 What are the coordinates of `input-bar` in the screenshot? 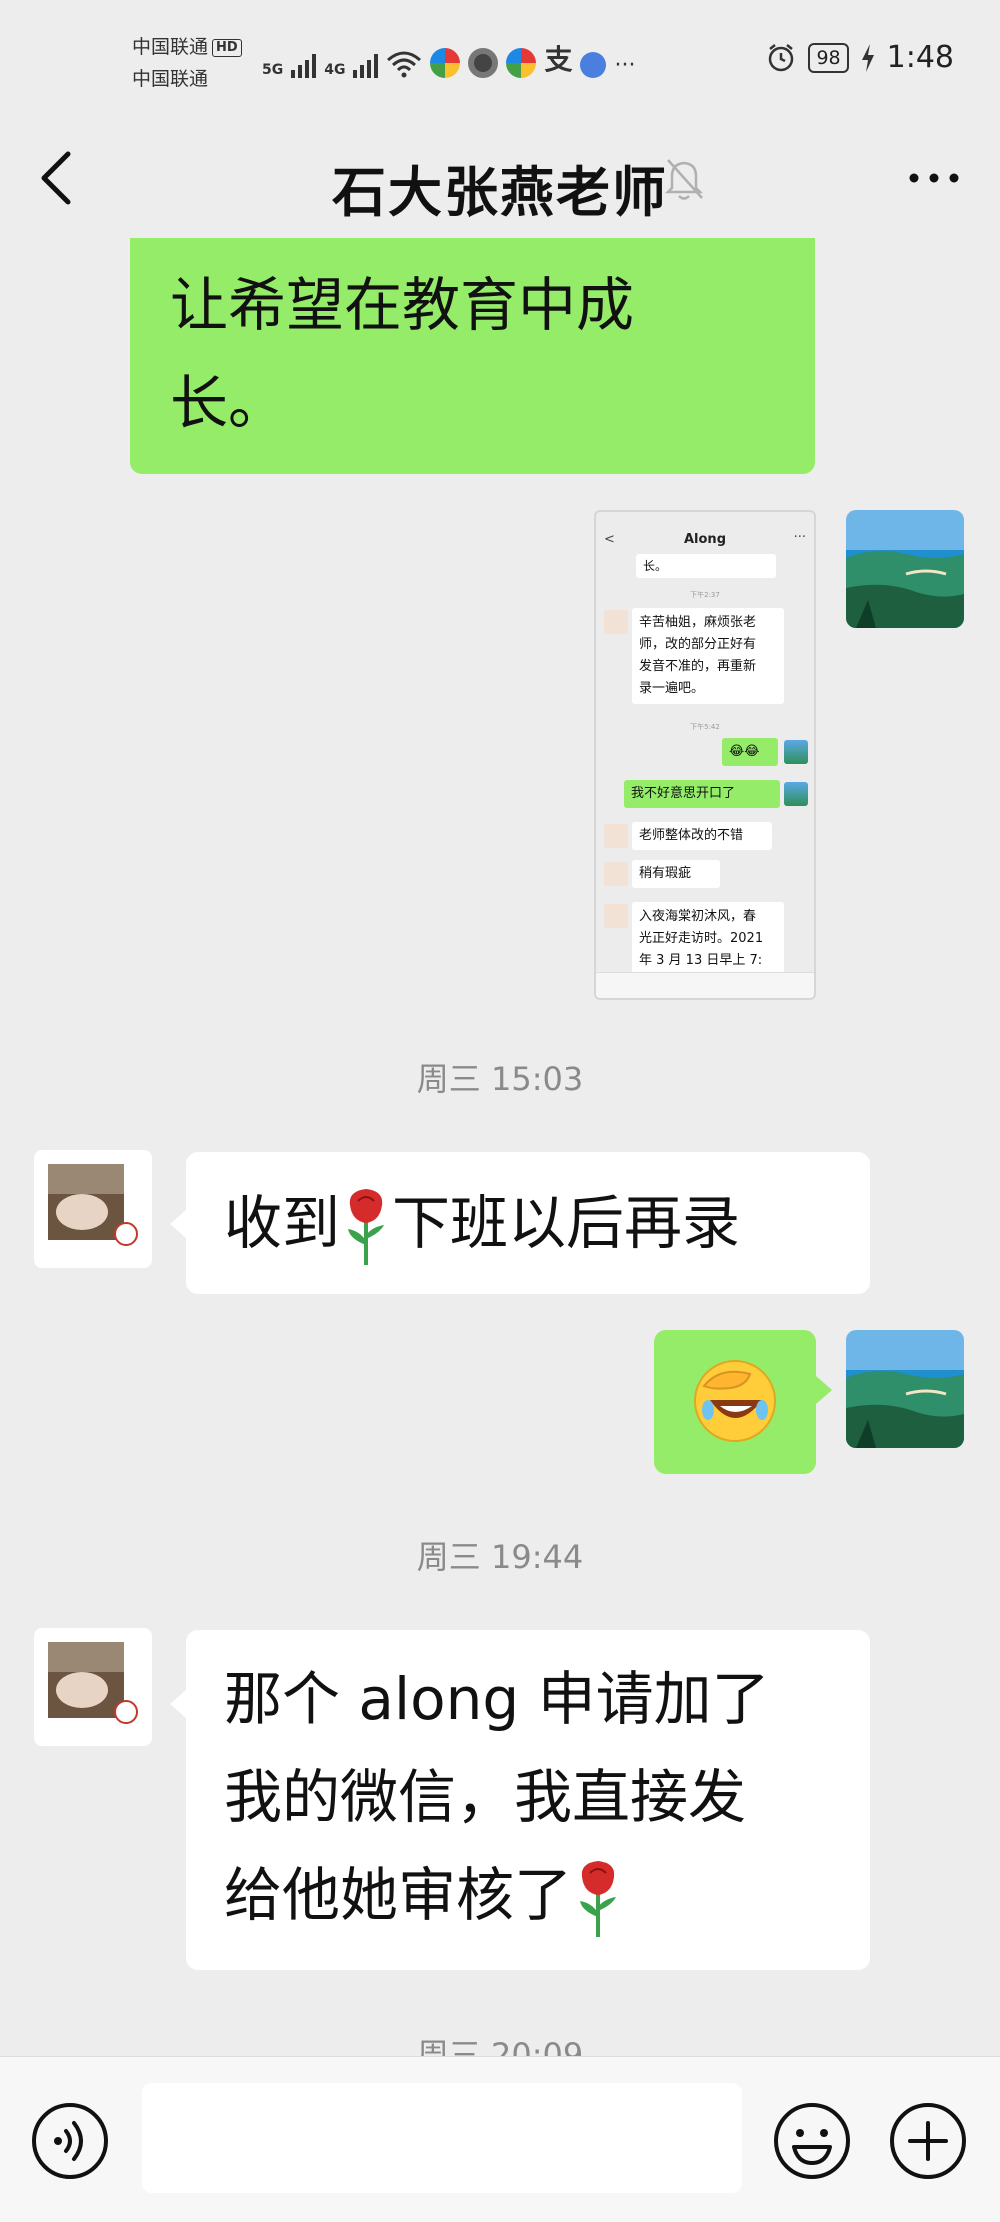 It's located at (500, 2139).